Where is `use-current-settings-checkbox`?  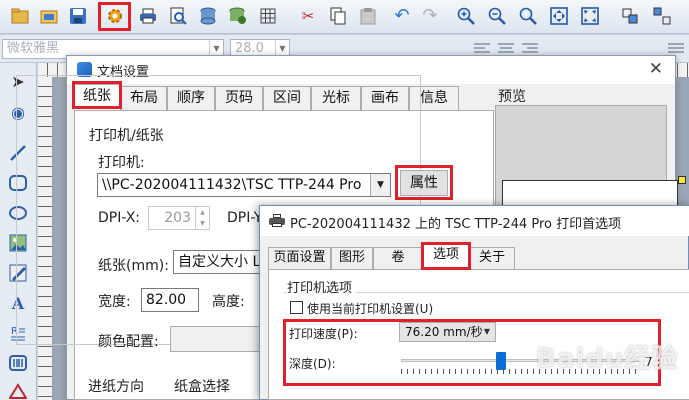
use-current-settings-checkbox is located at coordinates (296, 307).